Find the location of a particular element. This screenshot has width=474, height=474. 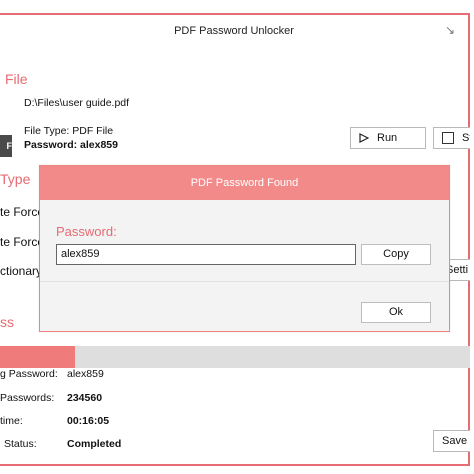

time-value: 00:16:05 is located at coordinates (88, 421).